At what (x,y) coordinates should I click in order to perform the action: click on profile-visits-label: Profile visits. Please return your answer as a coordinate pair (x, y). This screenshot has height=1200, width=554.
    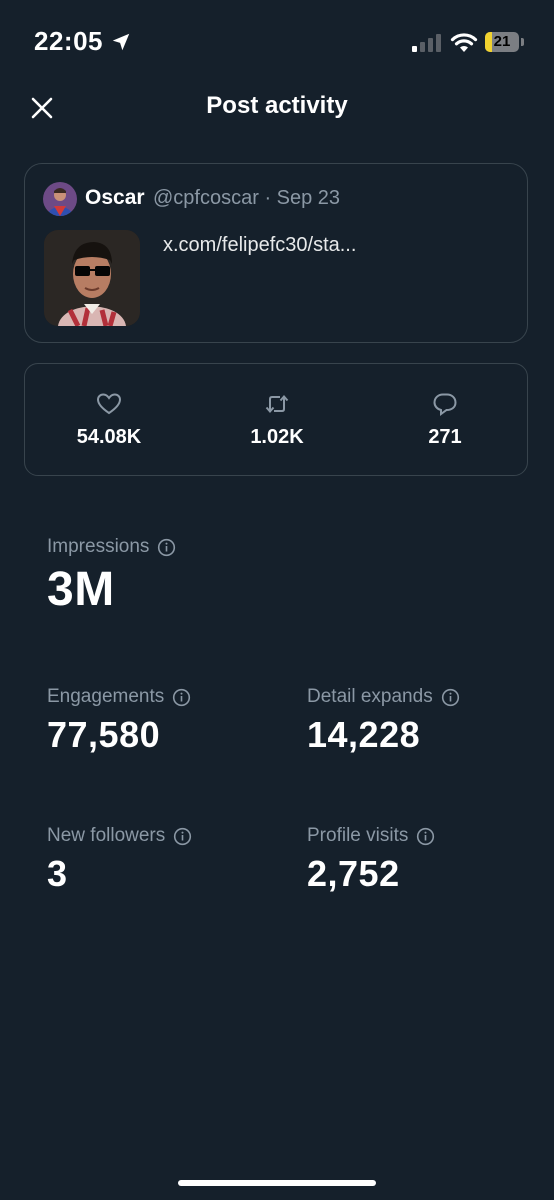
    Looking at the image, I should click on (358, 835).